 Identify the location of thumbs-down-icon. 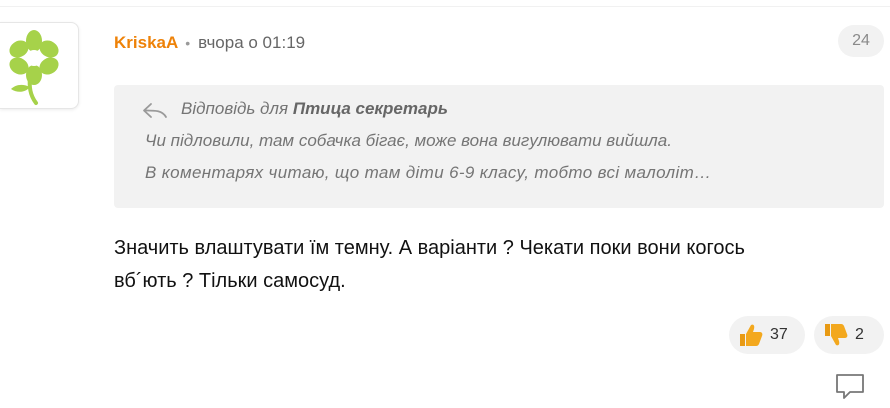
(836, 335).